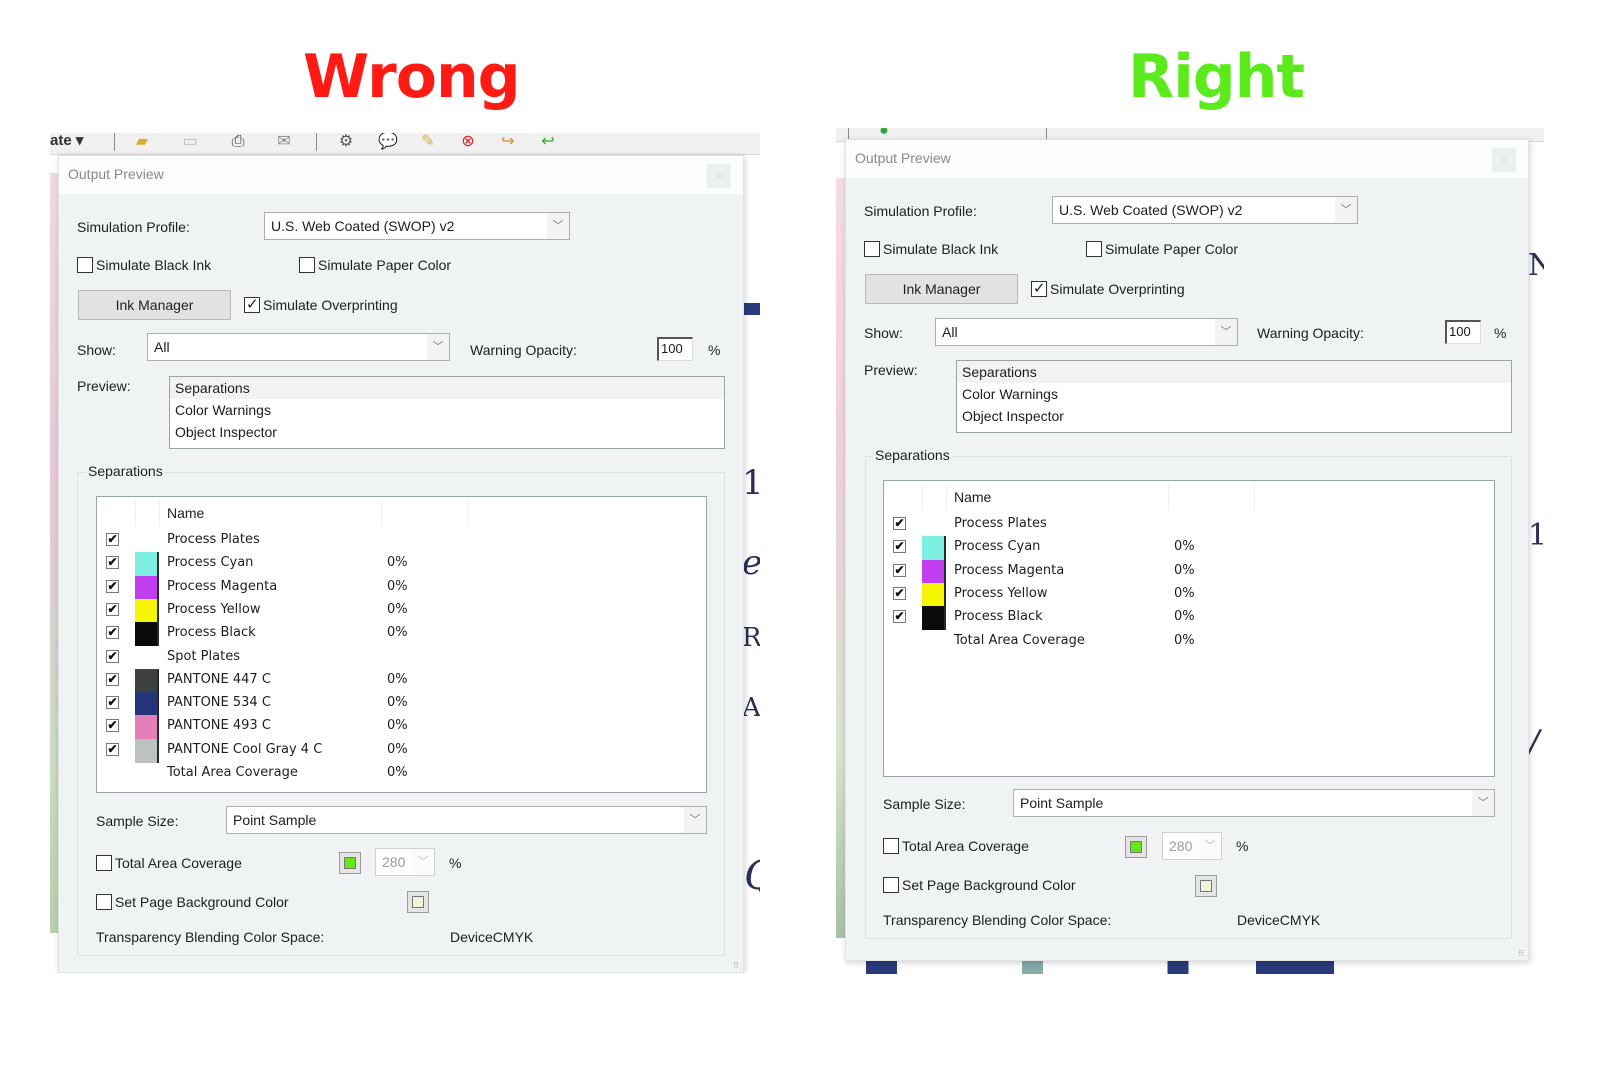  Describe the element at coordinates (468, 142) in the screenshot. I see `delete-icon: ⊗` at that location.